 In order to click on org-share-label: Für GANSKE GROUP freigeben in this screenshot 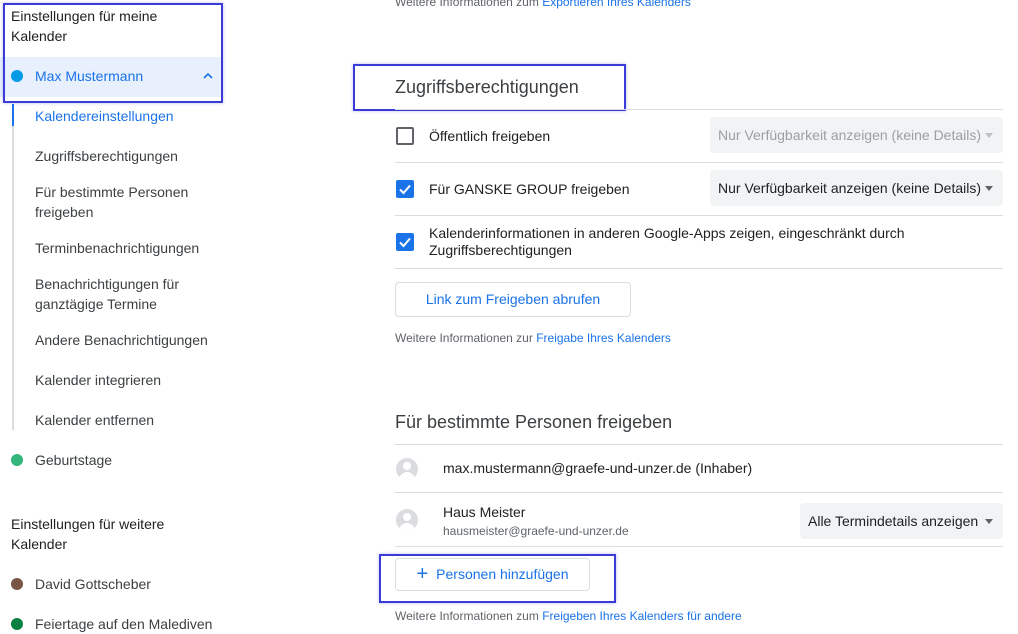, I will do `click(529, 189)`.